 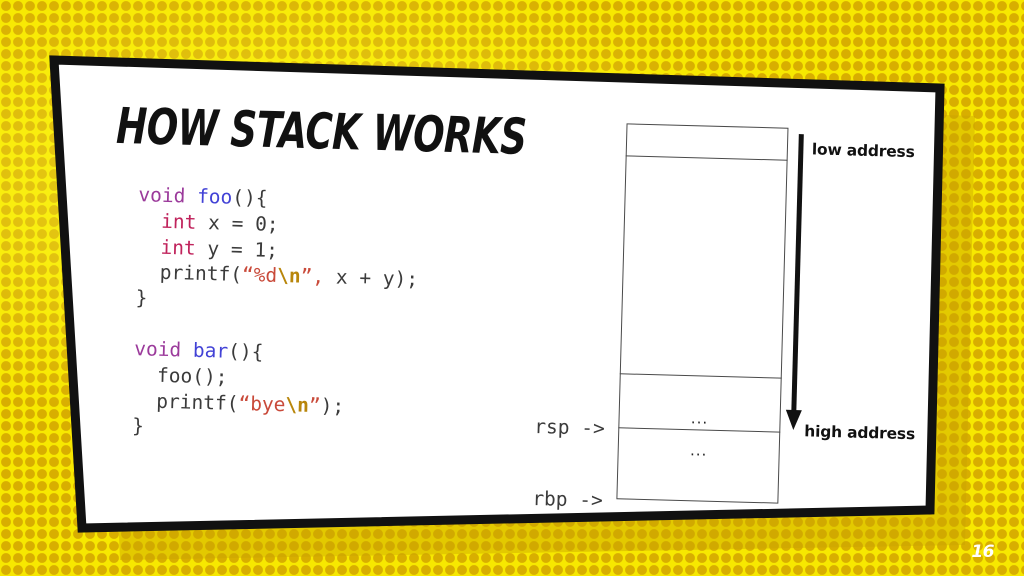 What do you see at coordinates (237, 249) in the screenshot?
I see `code-token: y = 1;` at bounding box center [237, 249].